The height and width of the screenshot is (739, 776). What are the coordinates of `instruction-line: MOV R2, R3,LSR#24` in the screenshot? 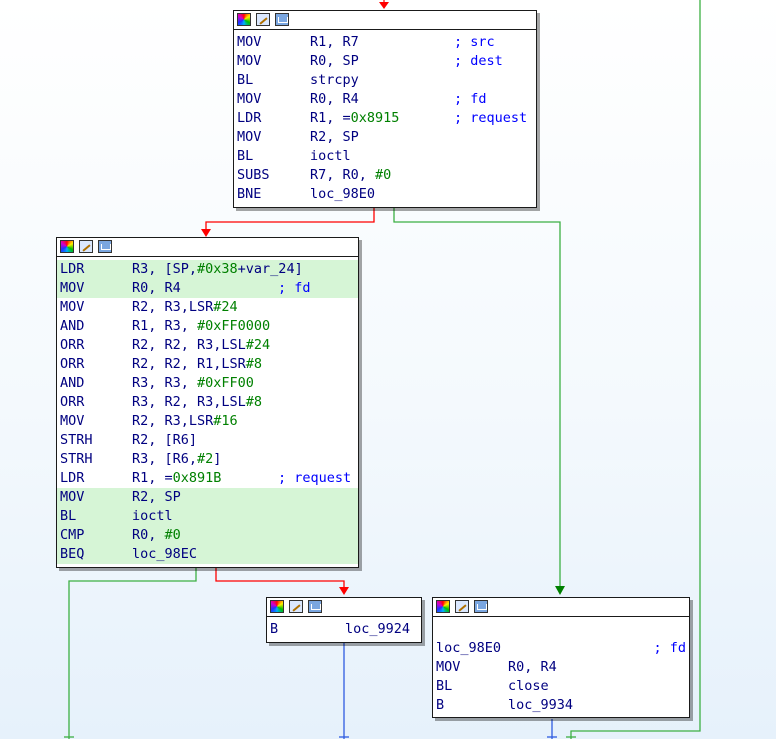 It's located at (207, 307).